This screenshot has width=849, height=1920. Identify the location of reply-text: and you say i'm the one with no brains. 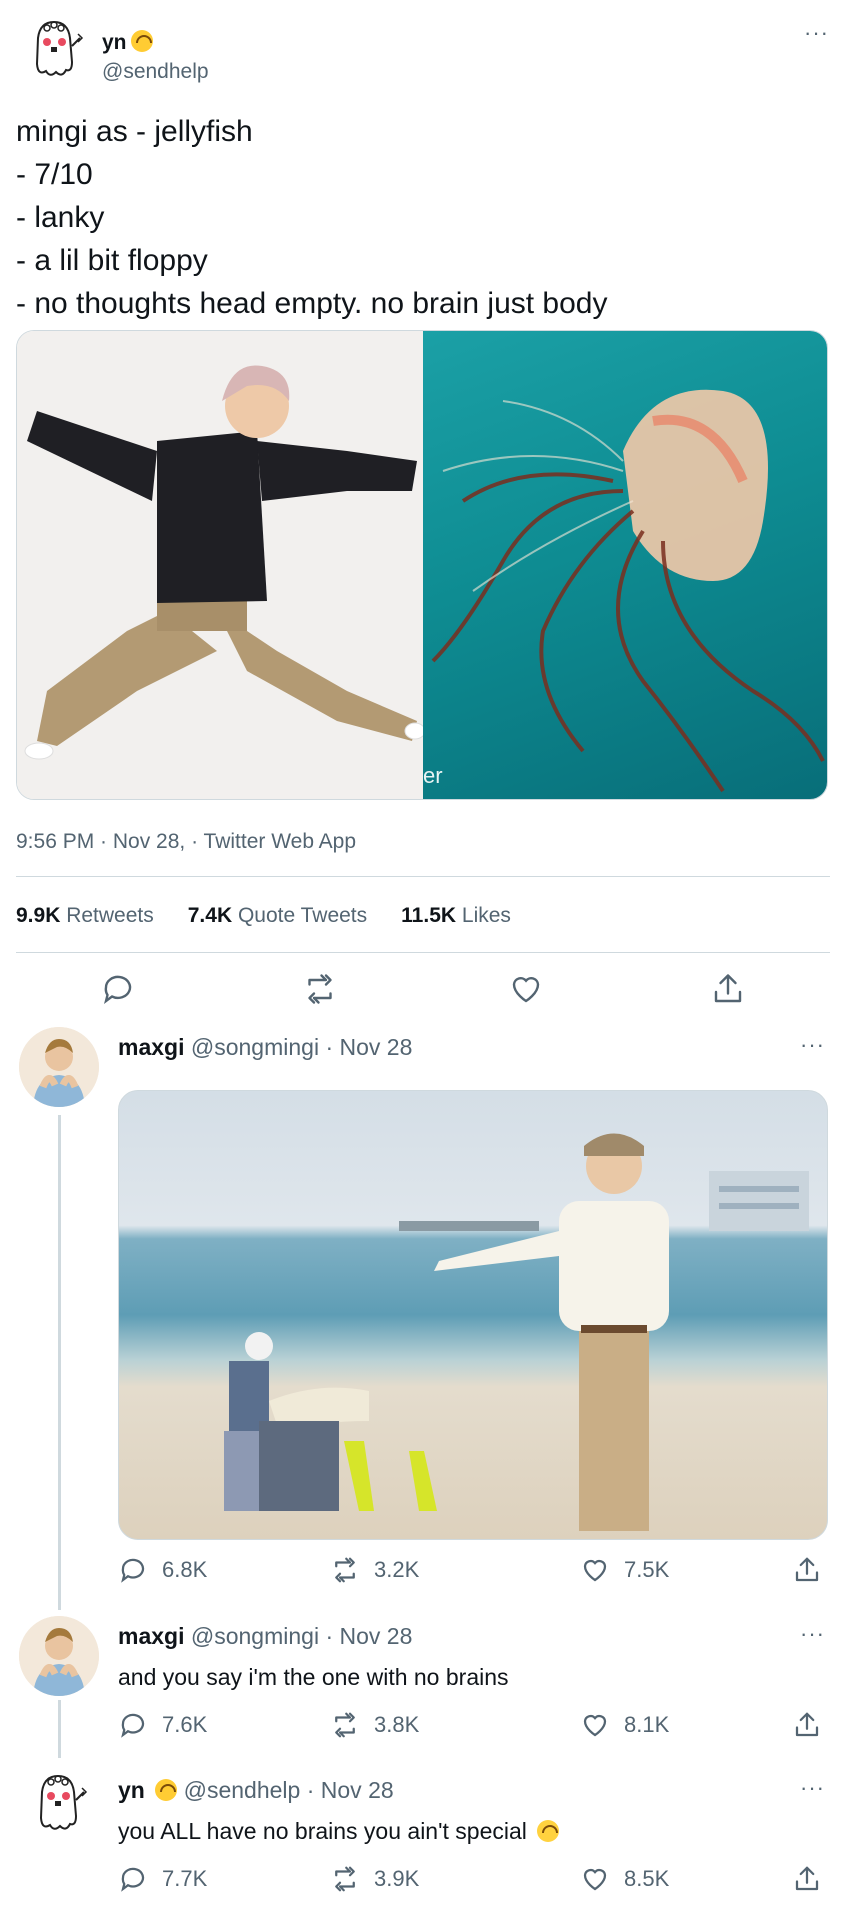
(313, 1677).